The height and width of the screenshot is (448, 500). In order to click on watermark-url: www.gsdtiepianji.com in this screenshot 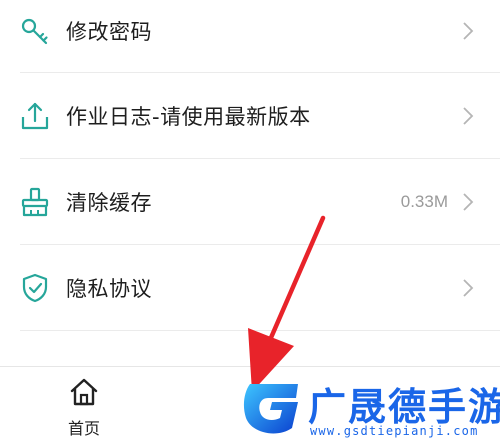, I will do `click(394, 431)`.